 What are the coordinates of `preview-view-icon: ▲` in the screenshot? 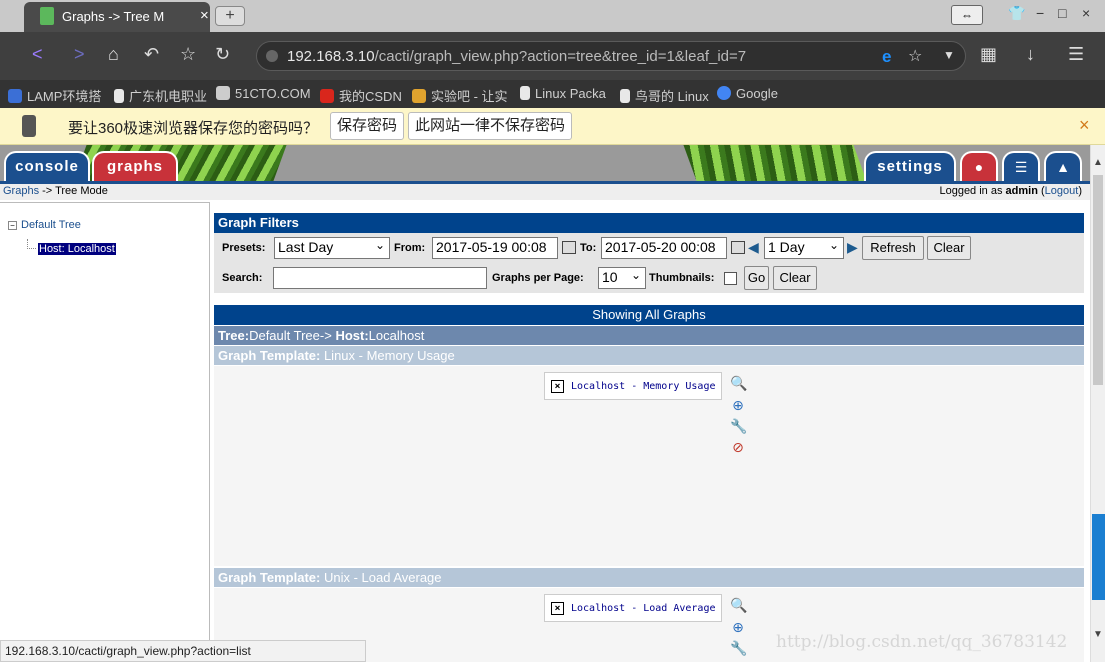 It's located at (1063, 166).